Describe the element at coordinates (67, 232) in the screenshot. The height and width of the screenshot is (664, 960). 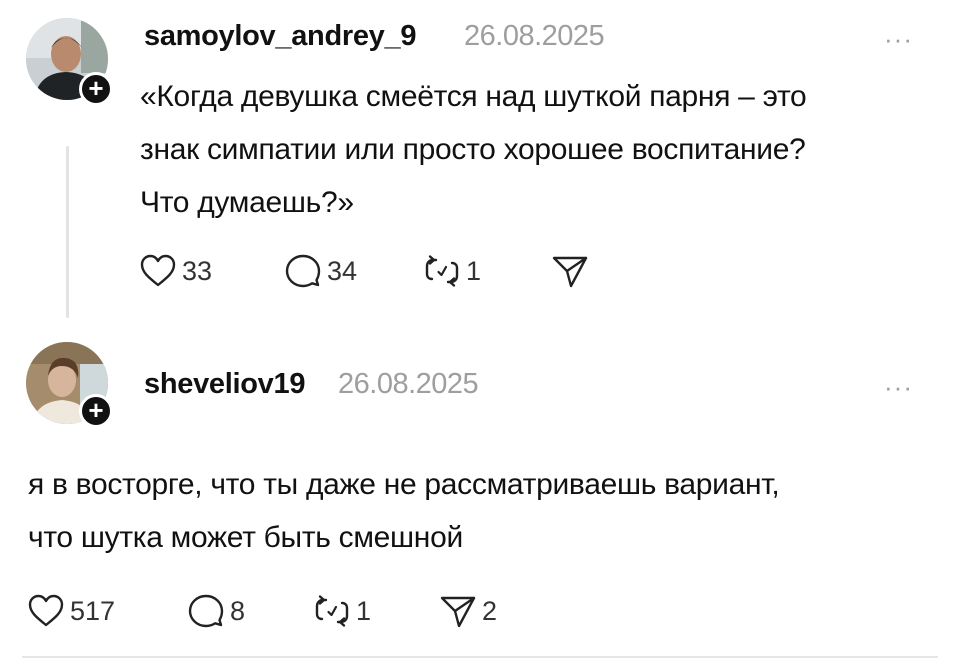
I see `thread-connector-line` at that location.